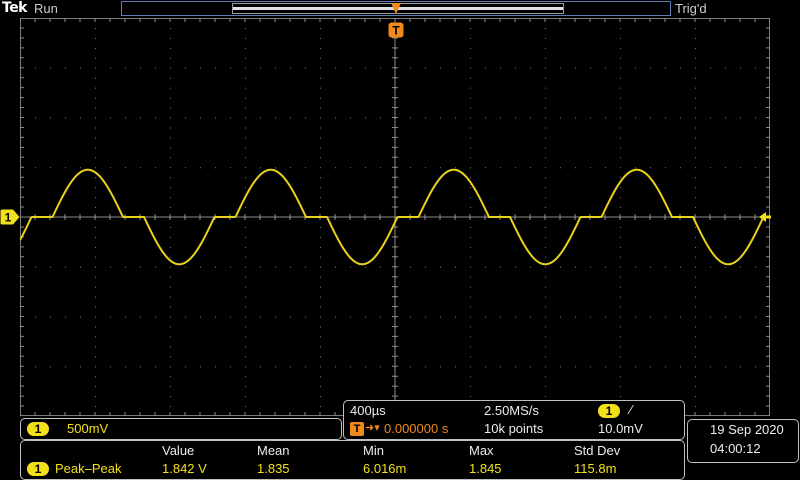  Describe the element at coordinates (38, 469) in the screenshot. I see `meas-channel-badge: 1` at that location.